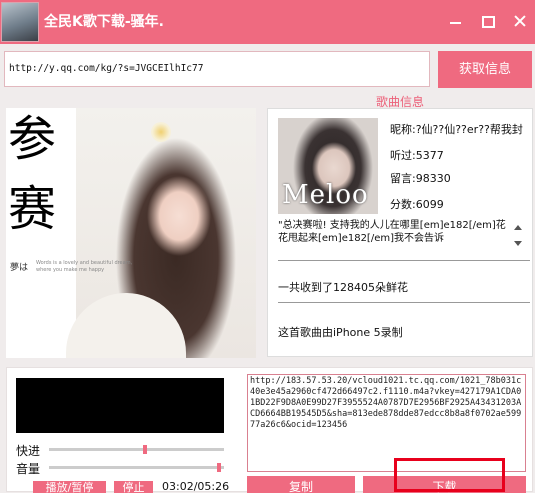 This screenshot has height=493, width=535. What do you see at coordinates (267, 22) in the screenshot?
I see `title-bar: 全民K歌下载-骚年.` at bounding box center [267, 22].